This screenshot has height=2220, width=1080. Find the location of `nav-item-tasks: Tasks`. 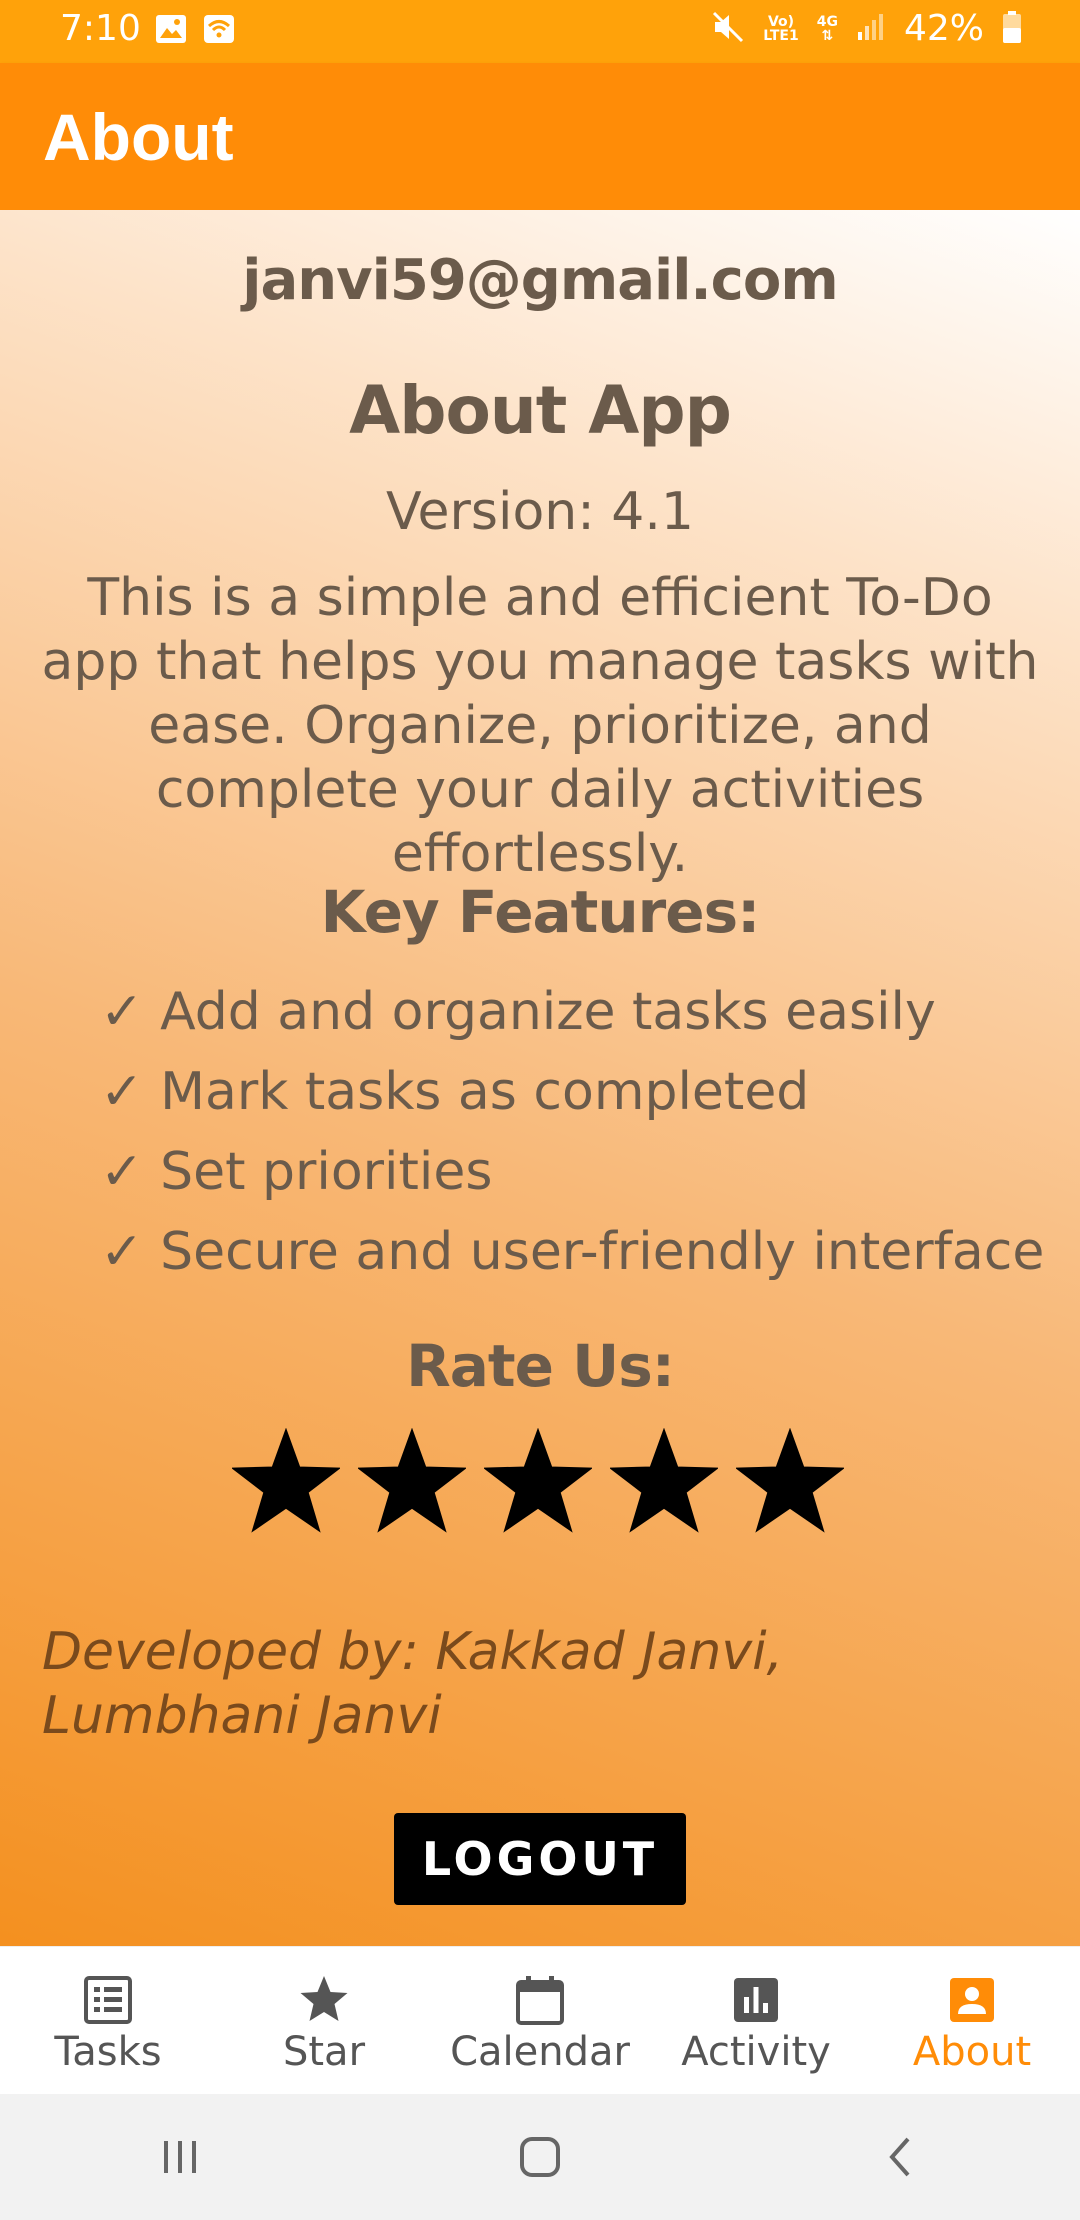

nav-item-tasks: Tasks is located at coordinates (108, 2020).